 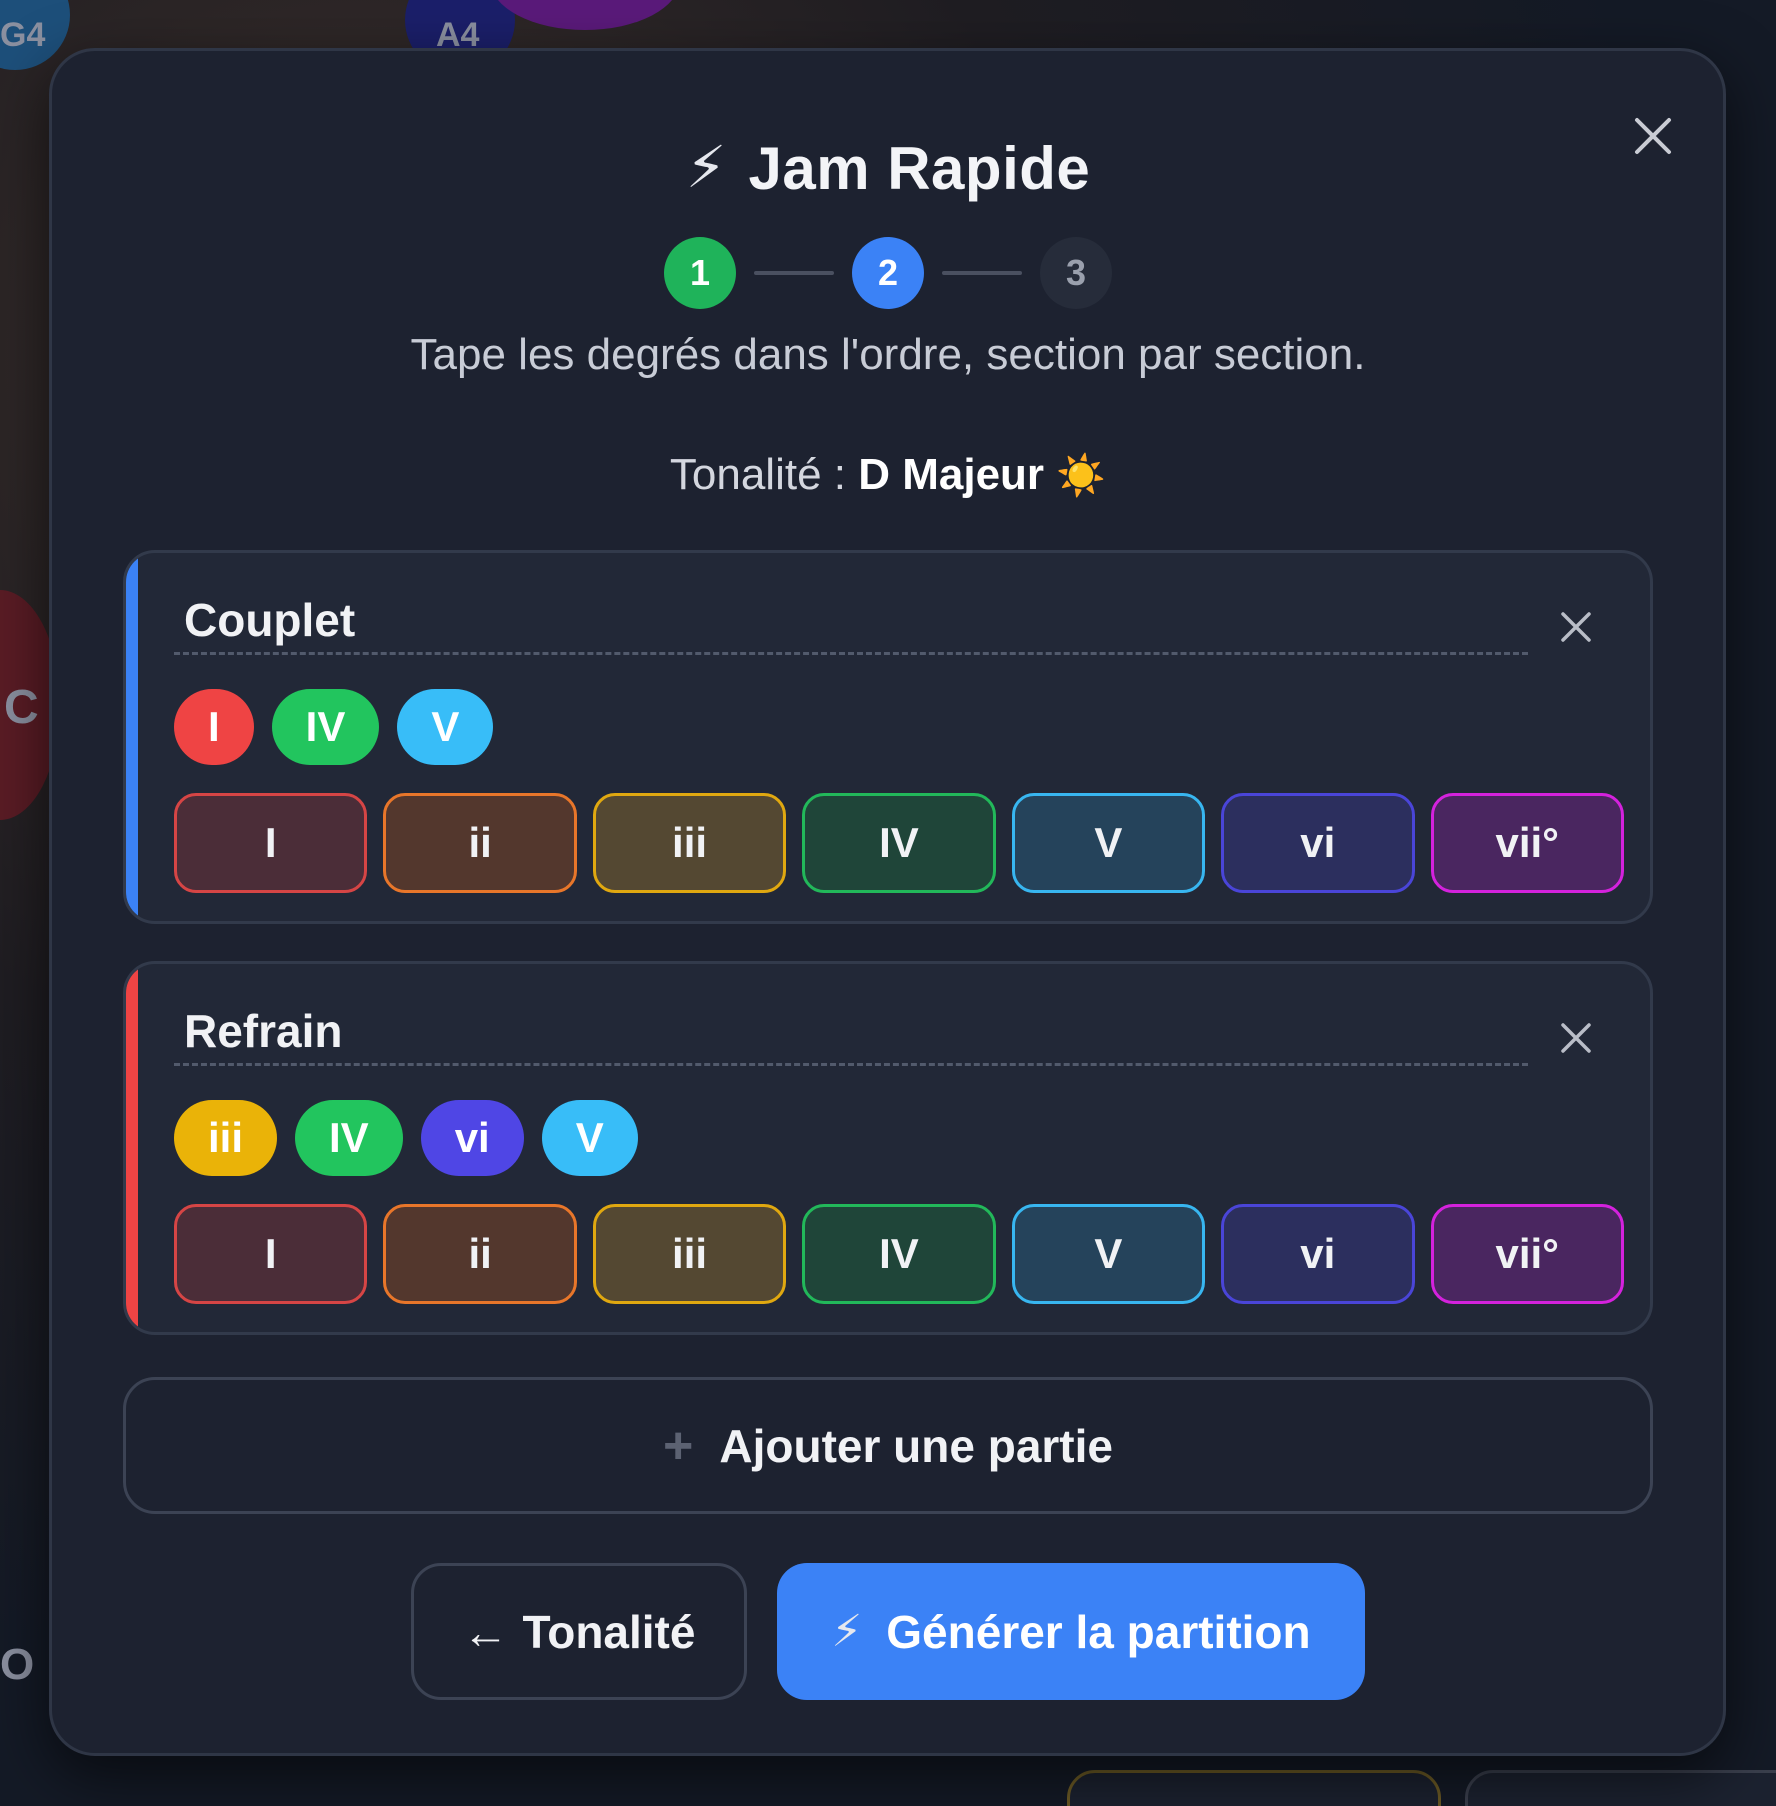 What do you see at coordinates (21, 707) in the screenshot?
I see `background-note-label: C` at bounding box center [21, 707].